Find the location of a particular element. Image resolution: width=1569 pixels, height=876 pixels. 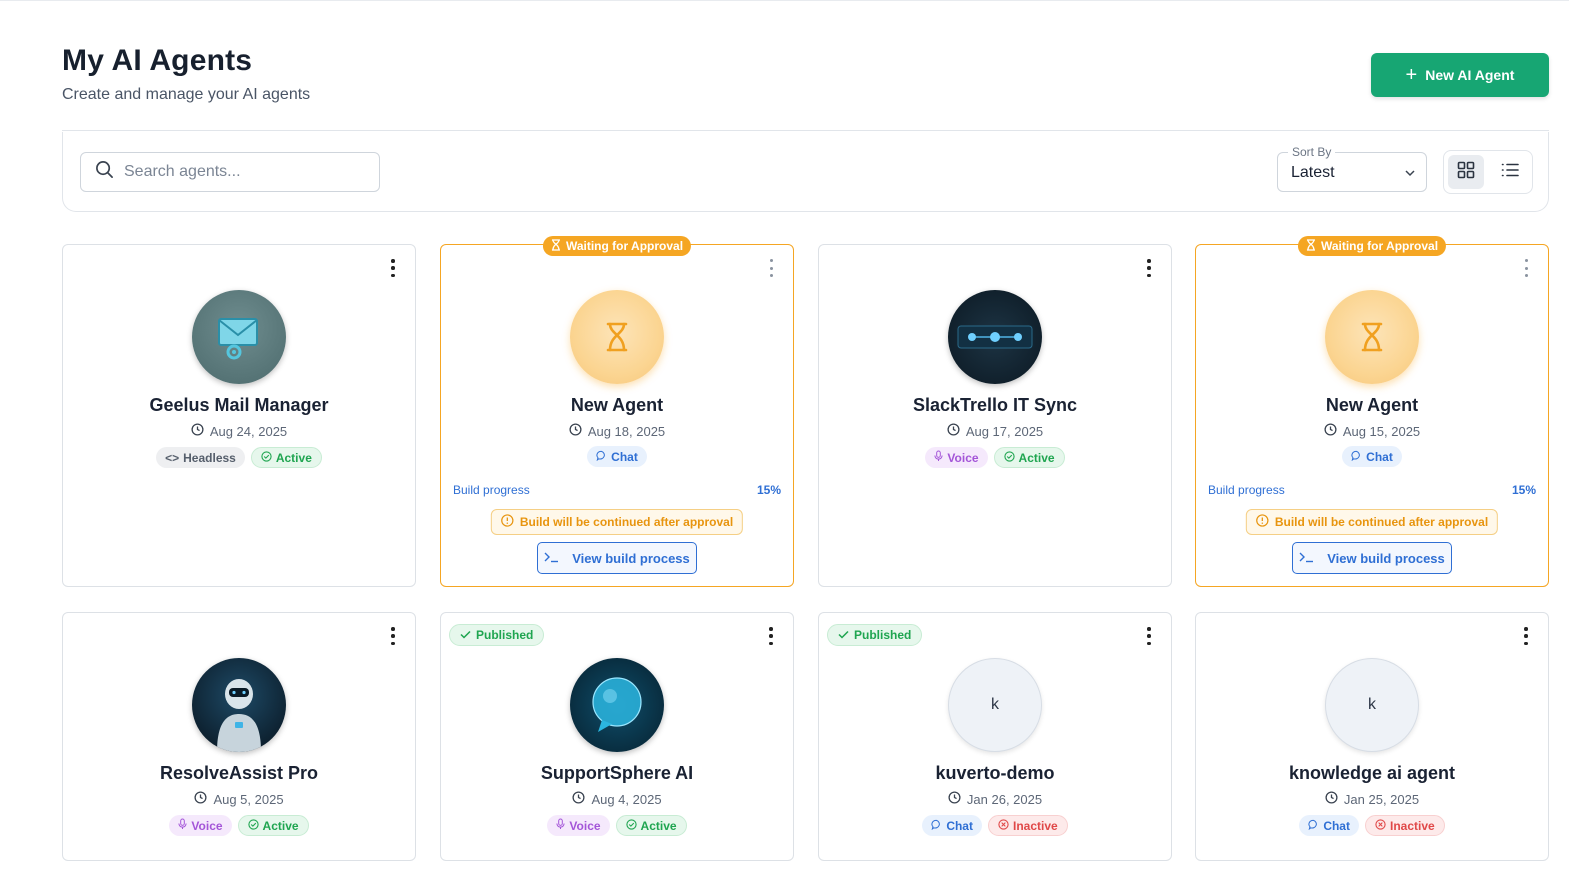

list-view-button is located at coordinates (1510, 172).